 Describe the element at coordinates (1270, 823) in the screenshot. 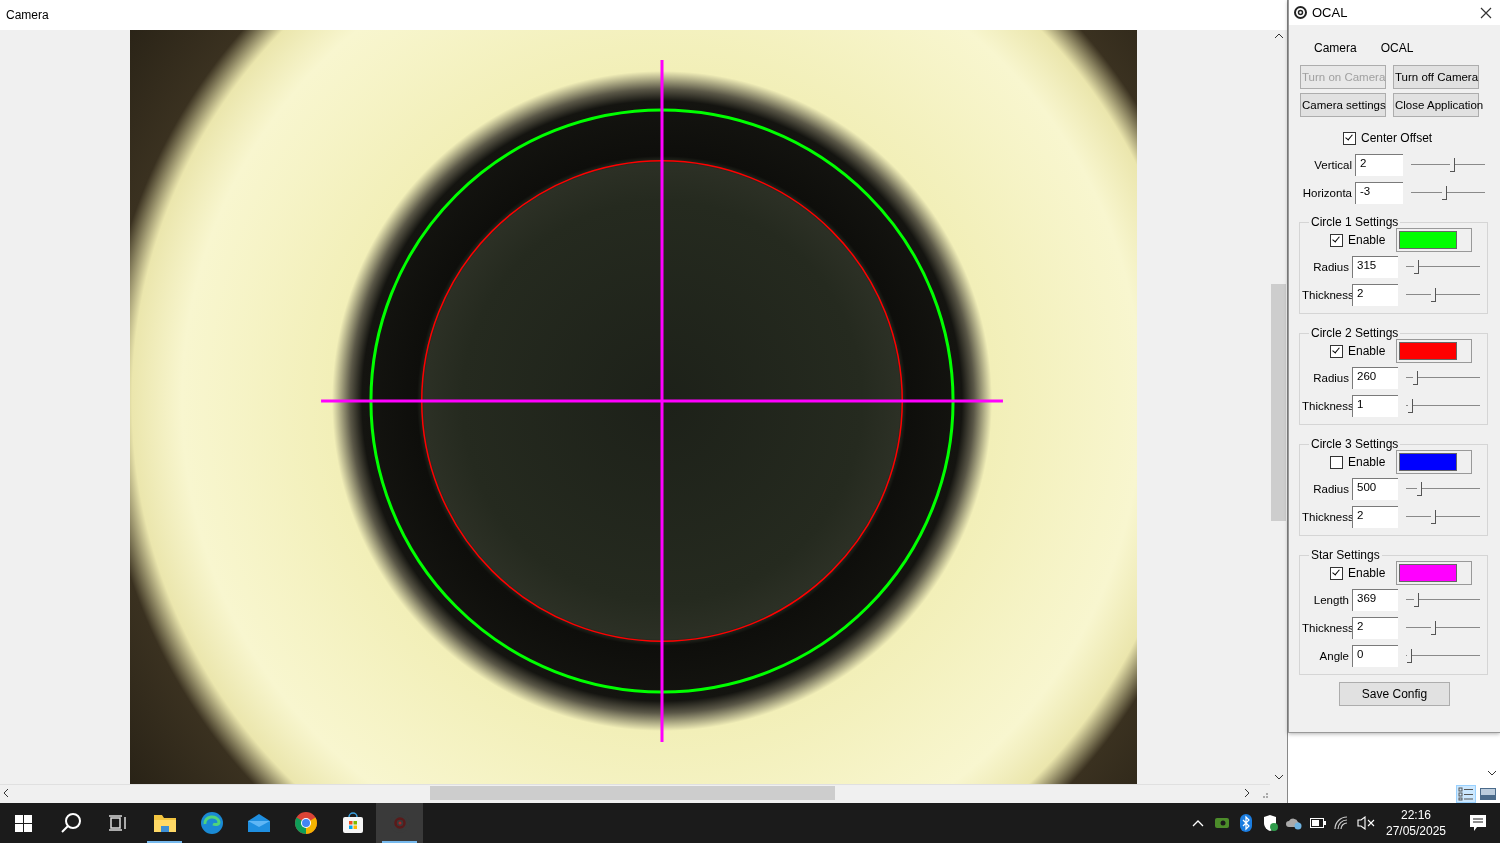

I see `shield-icon` at that location.